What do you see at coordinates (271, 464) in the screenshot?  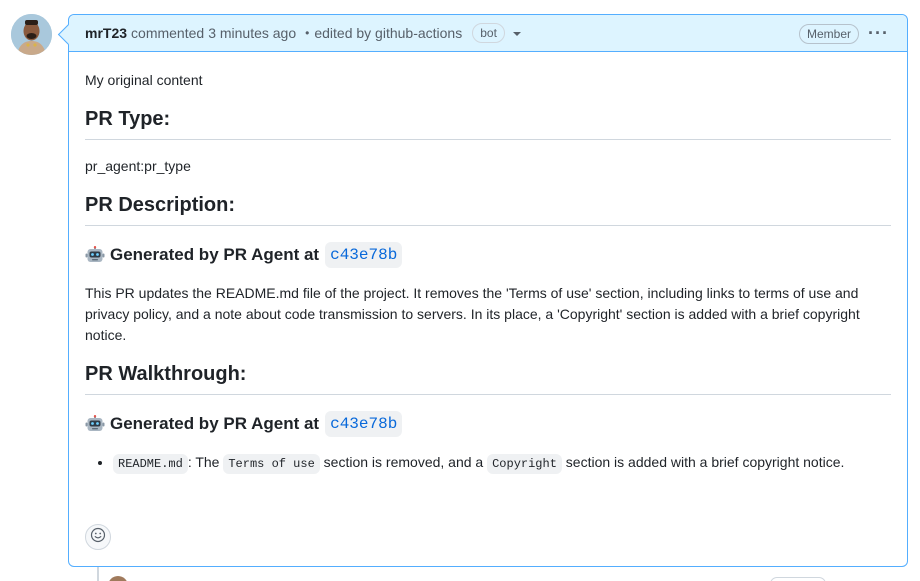 I see `terms-code: Terms of use` at bounding box center [271, 464].